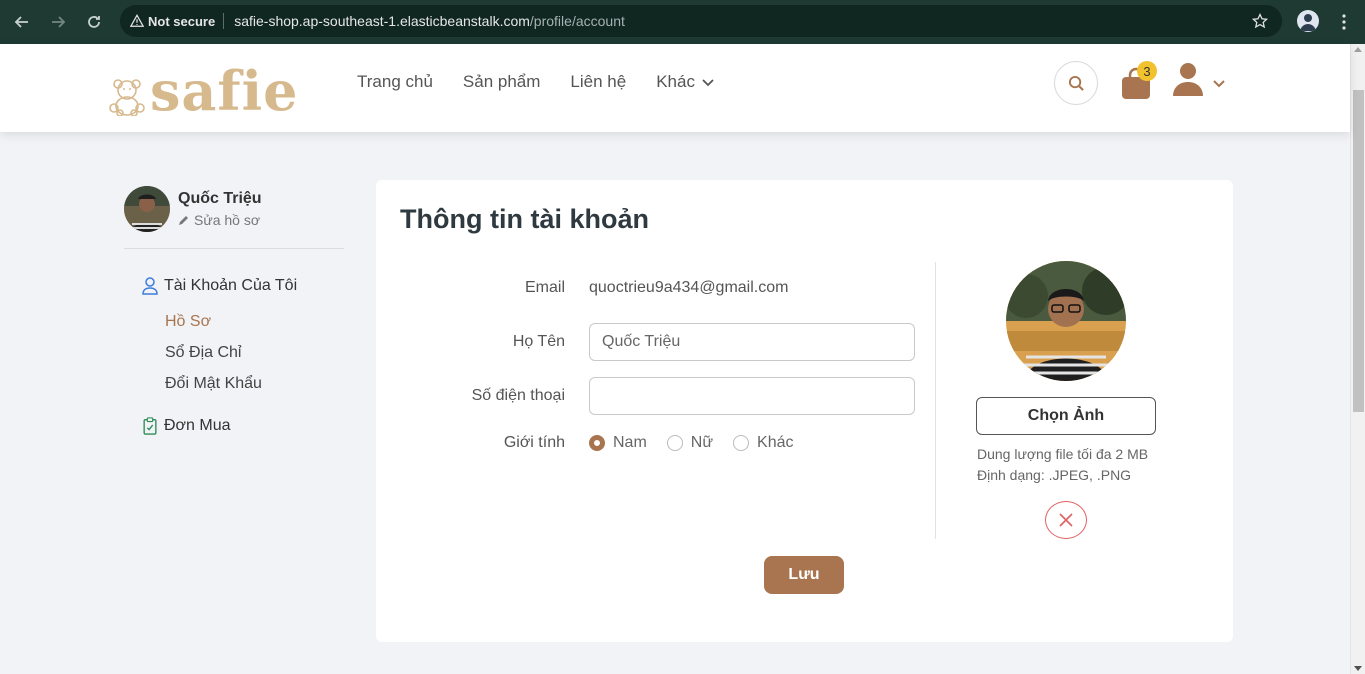 This screenshot has width=1365, height=674. What do you see at coordinates (1344, 22) in the screenshot?
I see `browser-menu-icon` at bounding box center [1344, 22].